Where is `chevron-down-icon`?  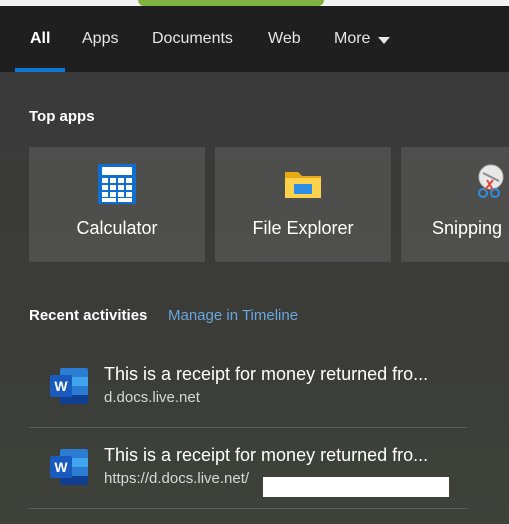 chevron-down-icon is located at coordinates (384, 40).